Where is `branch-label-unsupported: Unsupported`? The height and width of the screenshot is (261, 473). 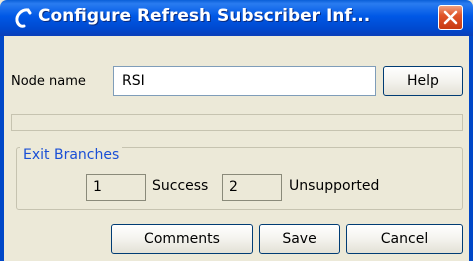 branch-label-unsupported: Unsupported is located at coordinates (334, 186).